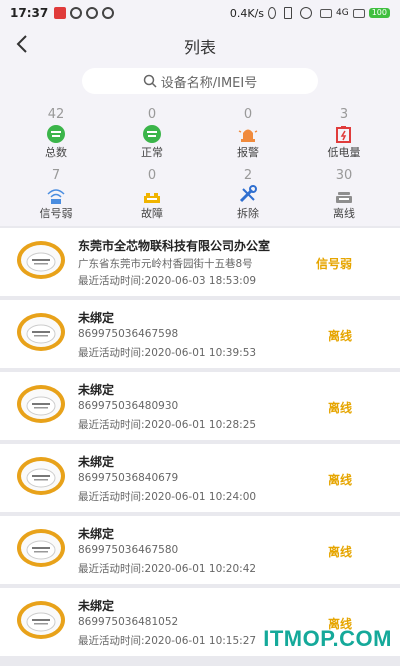 This screenshot has height=666, width=400. I want to click on stat-total: 42 总数, so click(56, 134).